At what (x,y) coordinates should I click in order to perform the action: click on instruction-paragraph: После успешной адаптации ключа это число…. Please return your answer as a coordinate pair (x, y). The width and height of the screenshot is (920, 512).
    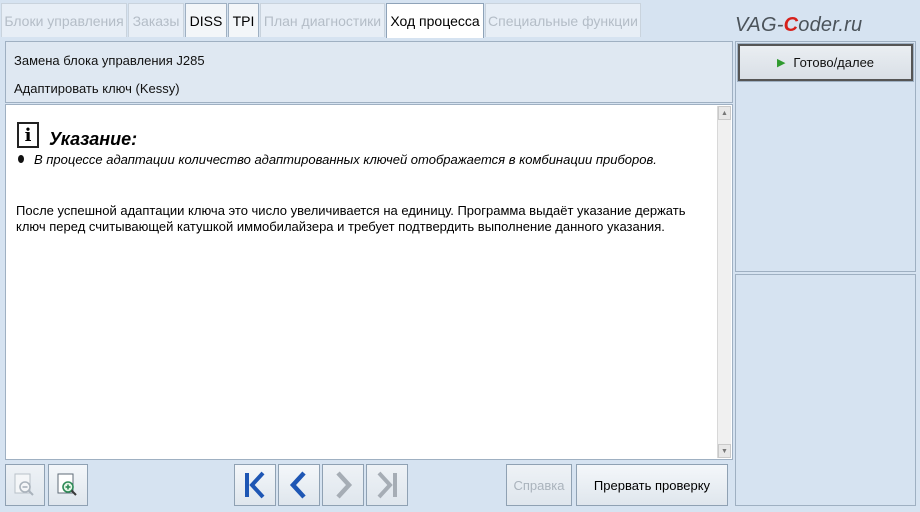
    Looking at the image, I should click on (351, 218).